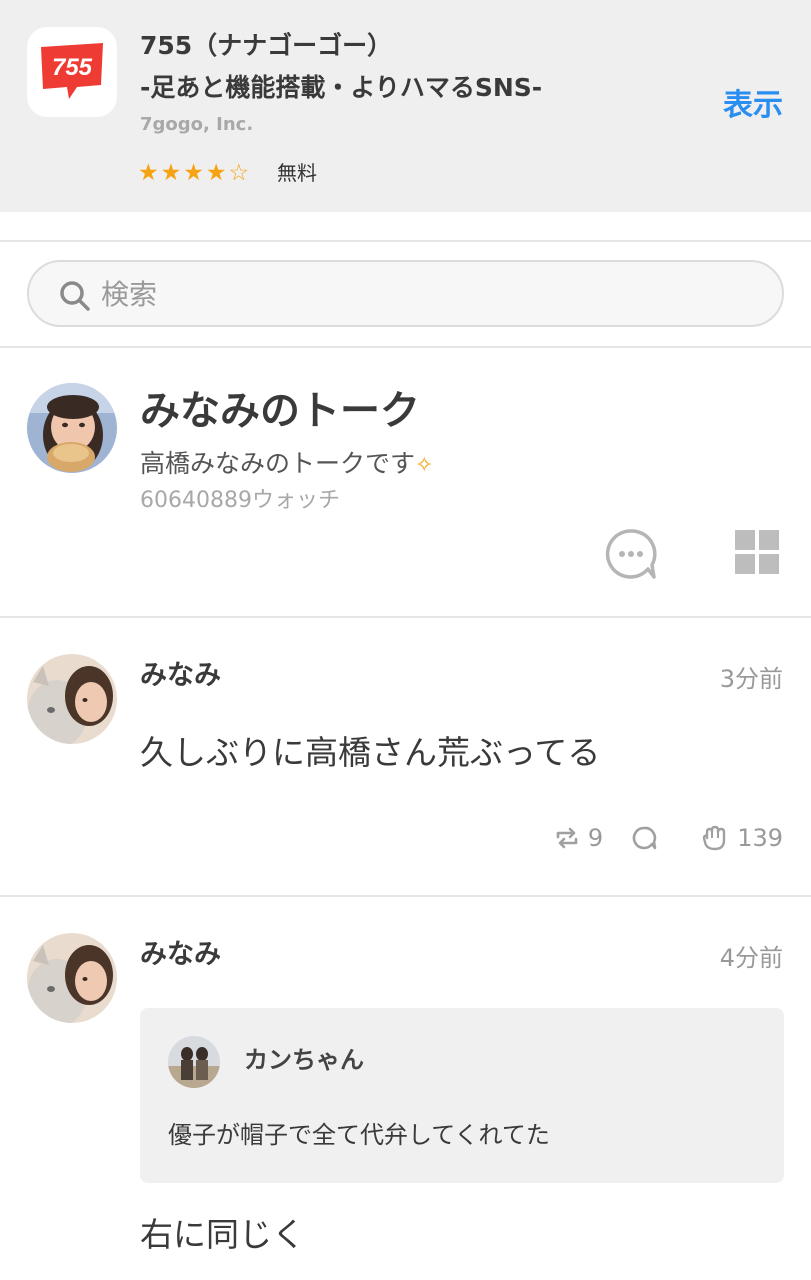 The image size is (811, 1280). I want to click on post-body: 久しぶりに高橋さん荒ぶってる, so click(370, 752).